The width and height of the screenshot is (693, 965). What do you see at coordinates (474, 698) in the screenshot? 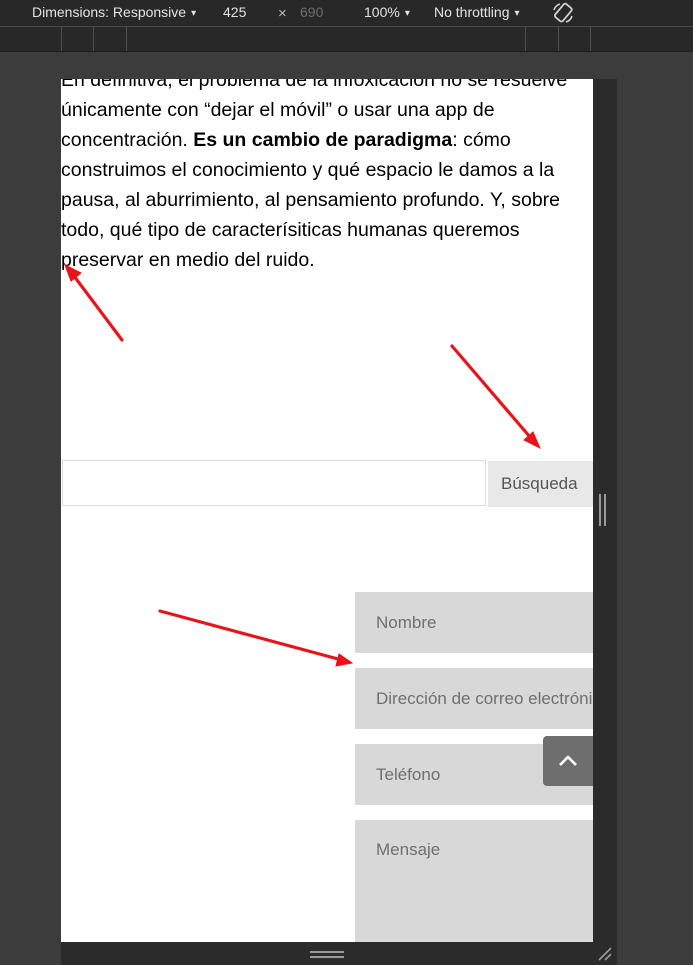
I see `email-field: Dirección de correo electrónico` at bounding box center [474, 698].